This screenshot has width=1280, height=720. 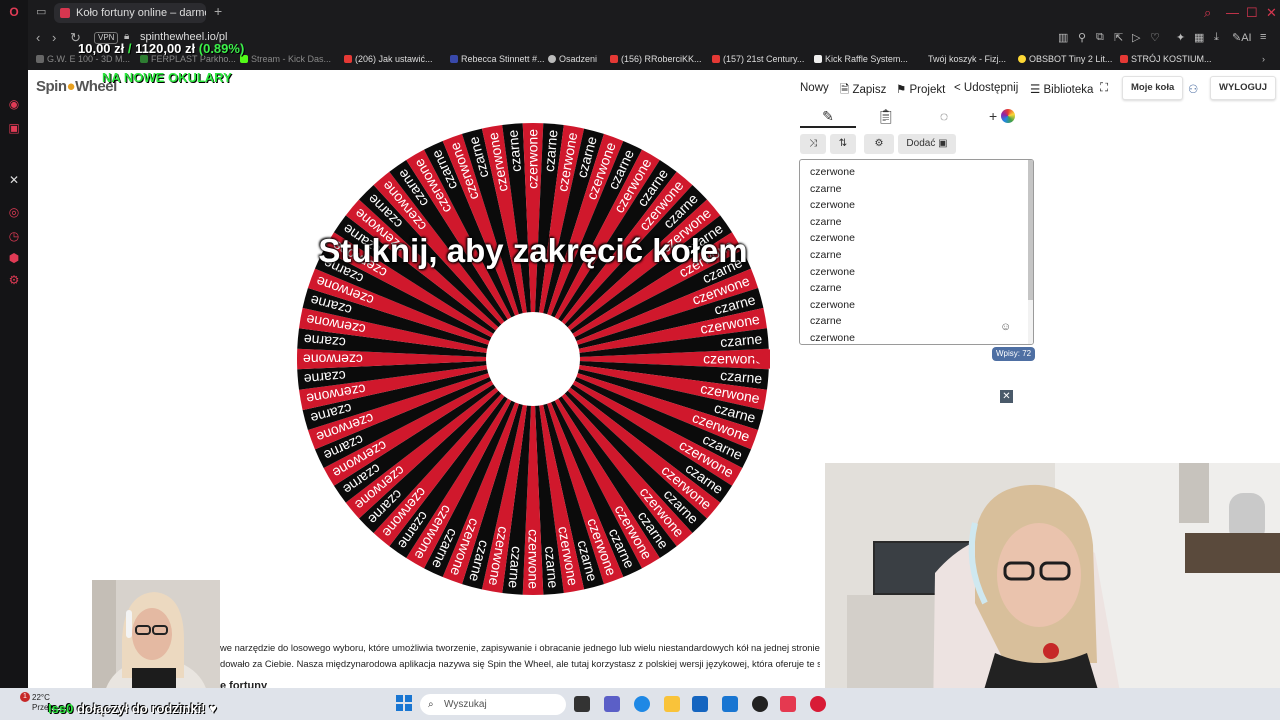 I want to click on my-wheels-button: Moje koła, so click(x=1153, y=88).